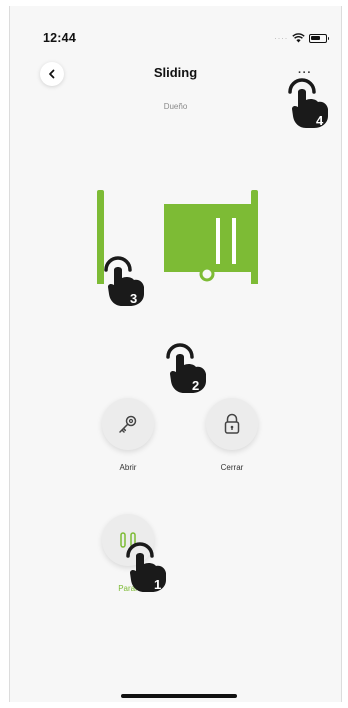 The image size is (348, 708). Describe the element at coordinates (320, 120) in the screenshot. I see `callout-number: 4` at that location.